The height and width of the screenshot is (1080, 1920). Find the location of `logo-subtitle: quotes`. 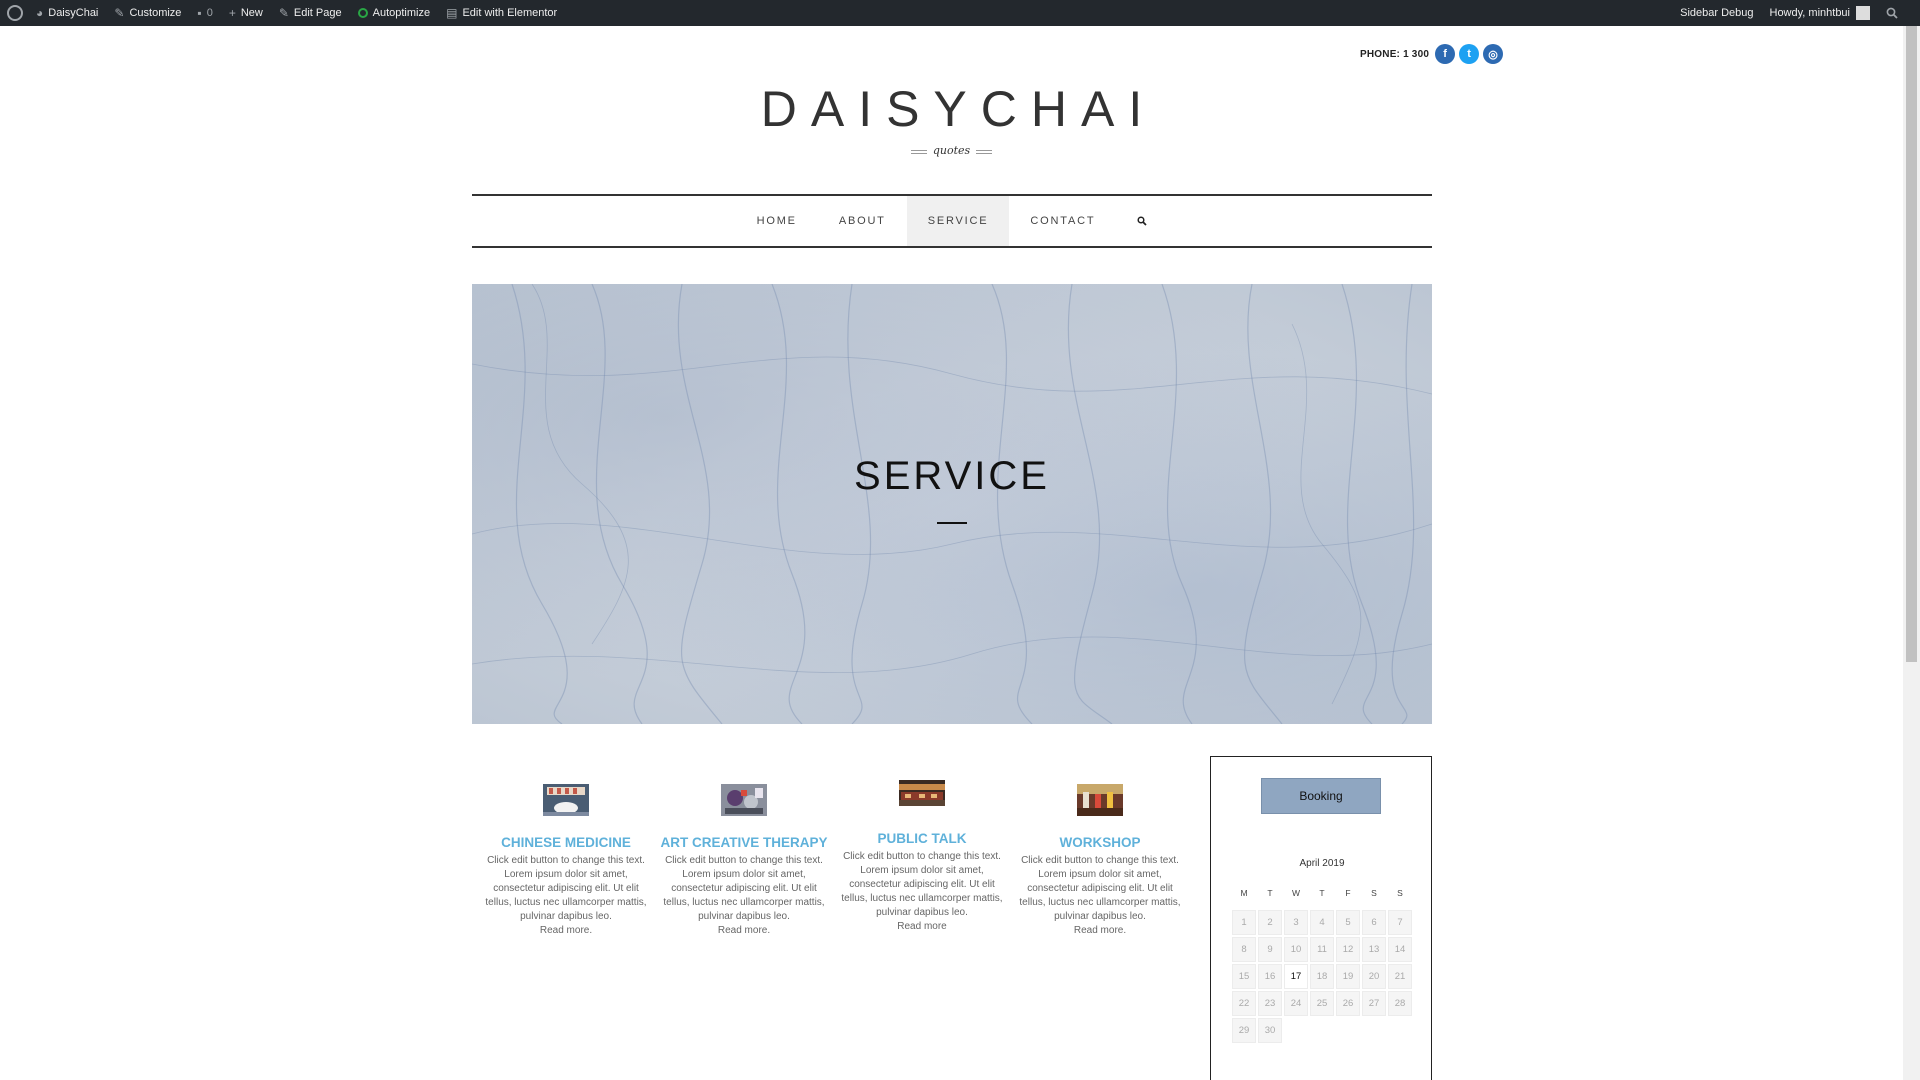

logo-subtitle: quotes is located at coordinates (951, 150).